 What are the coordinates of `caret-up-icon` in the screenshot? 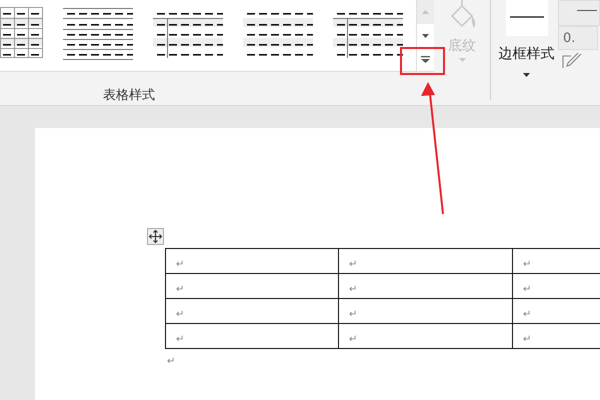 It's located at (425, 12).